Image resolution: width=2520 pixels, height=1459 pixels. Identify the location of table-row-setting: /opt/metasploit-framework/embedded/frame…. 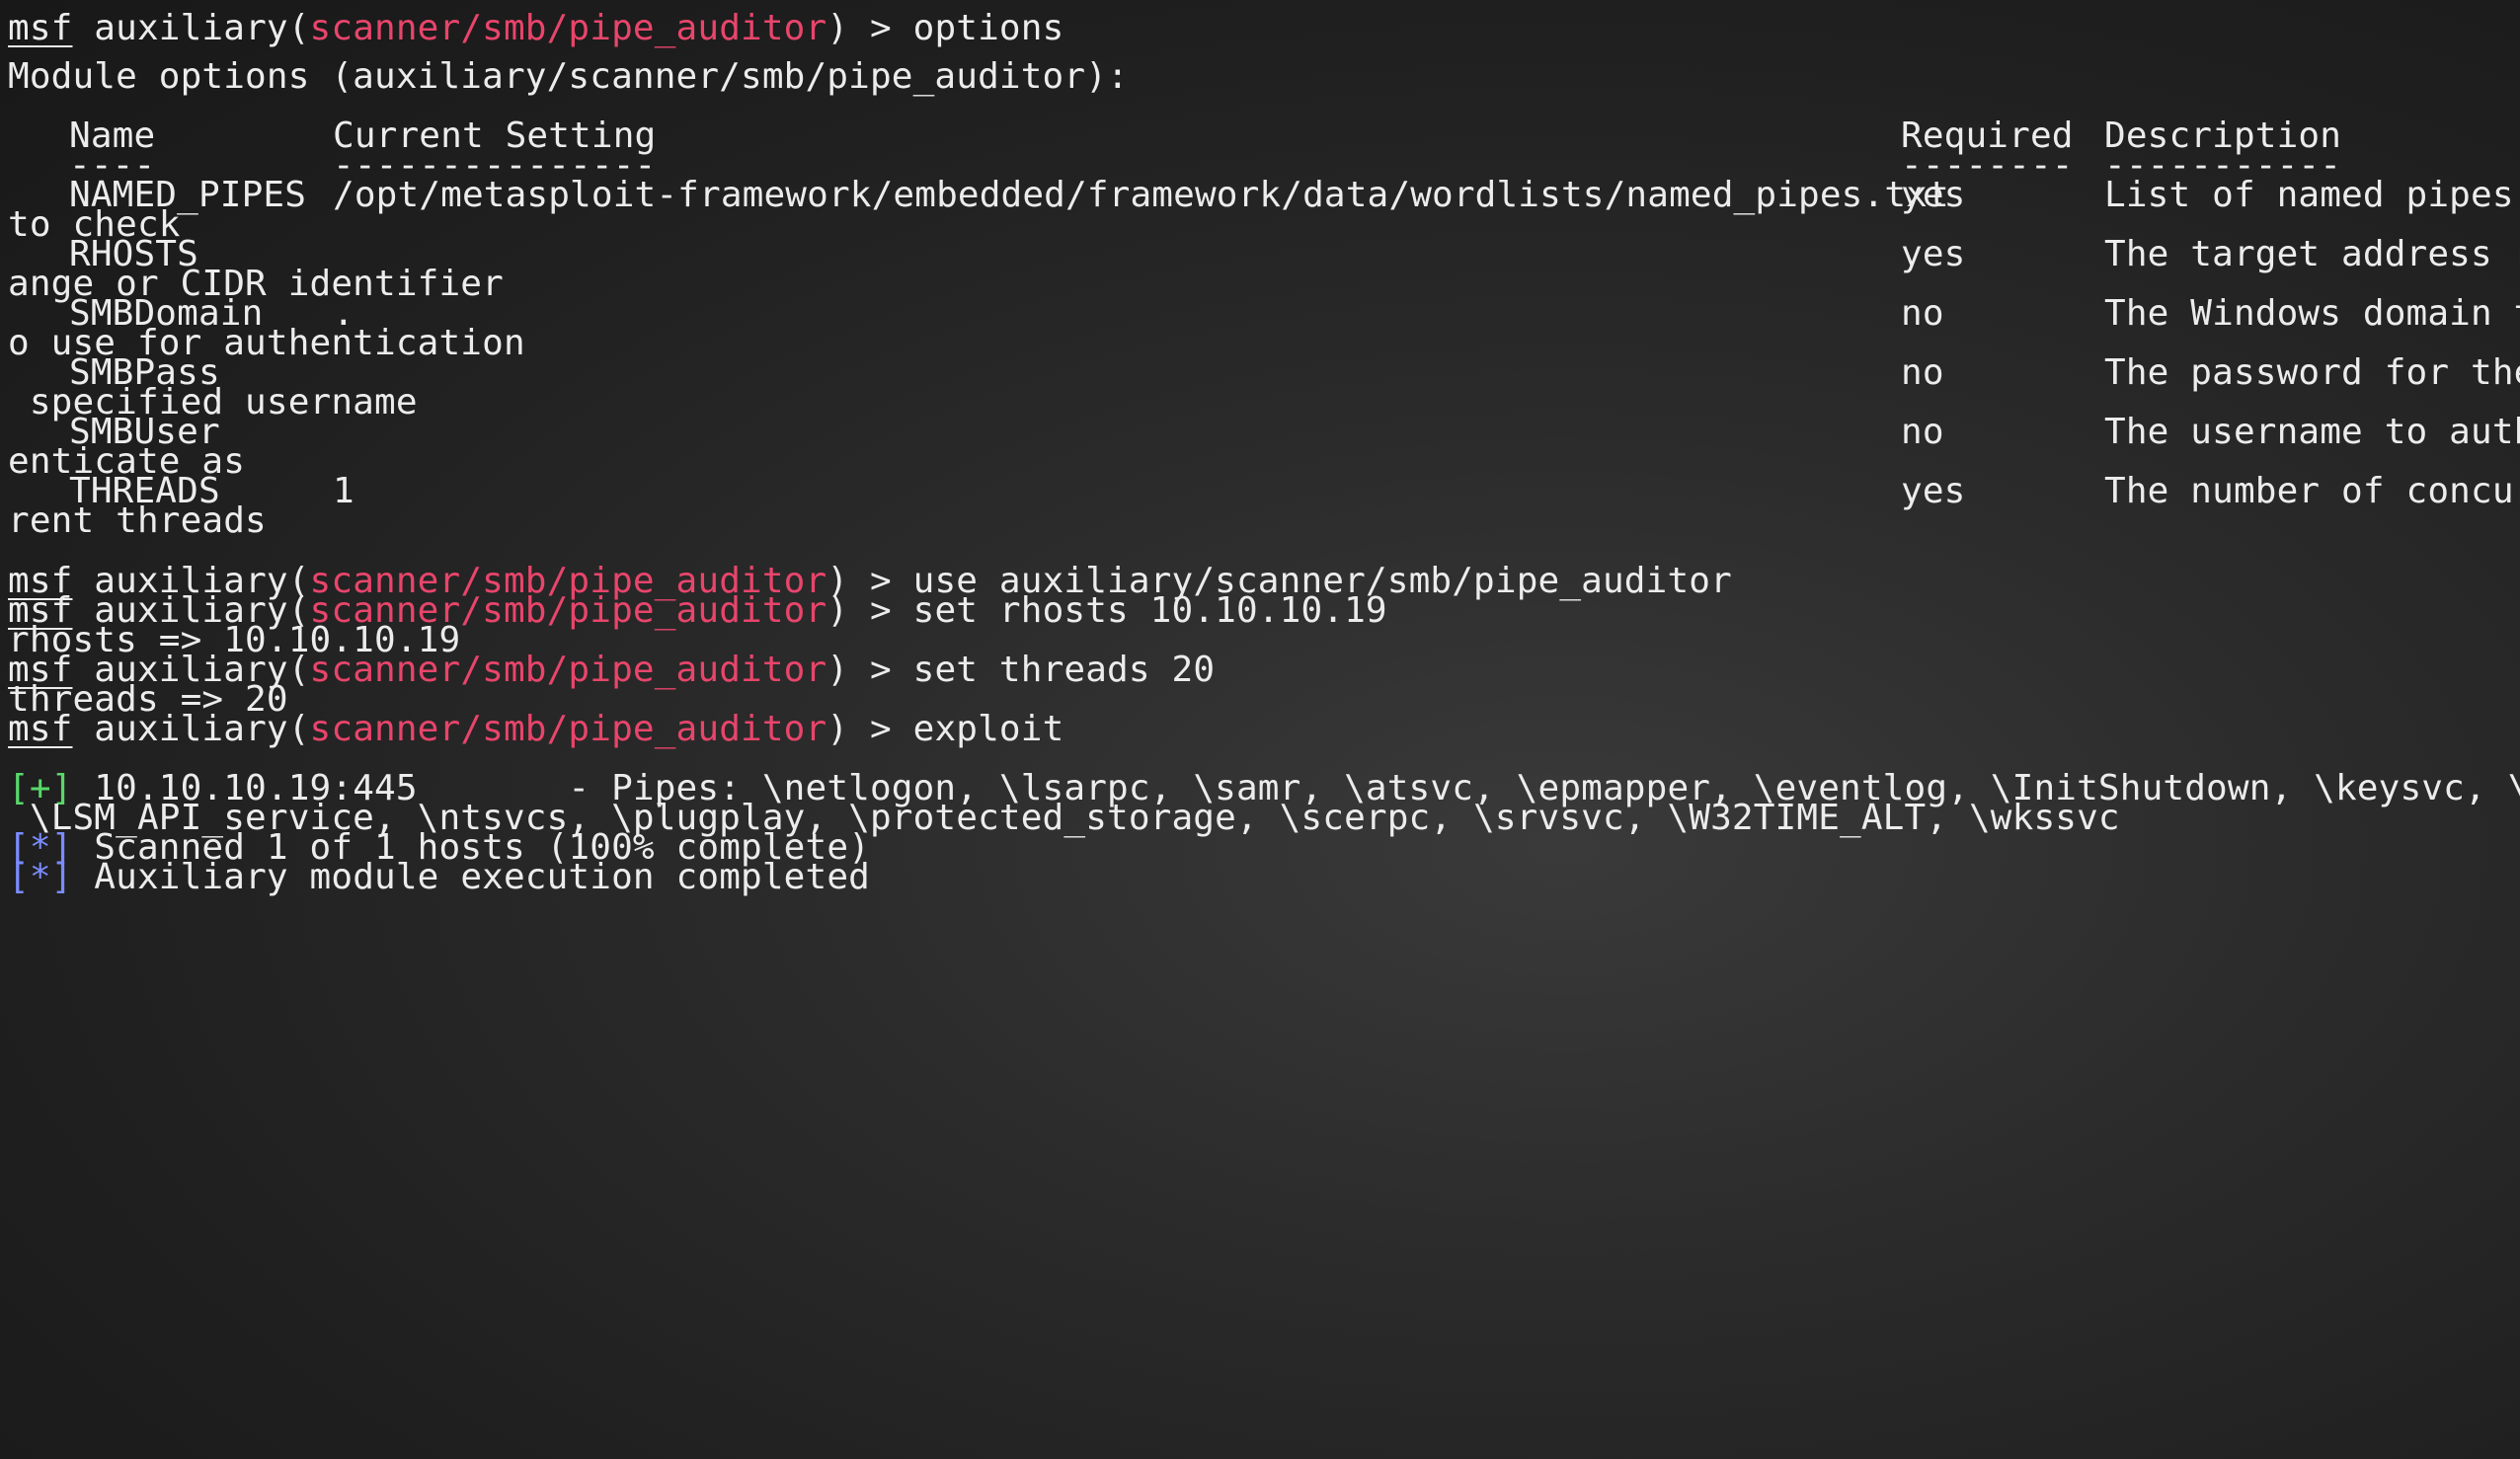
(1141, 195).